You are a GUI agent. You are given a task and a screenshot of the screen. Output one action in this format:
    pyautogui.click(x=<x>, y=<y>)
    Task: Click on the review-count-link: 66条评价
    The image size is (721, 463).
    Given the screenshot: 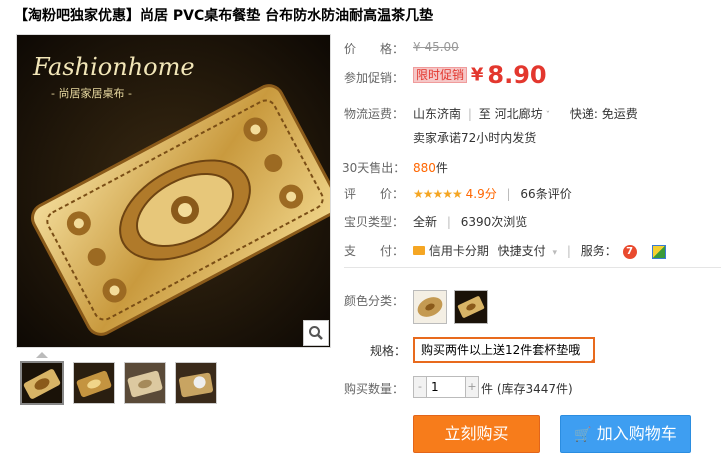 What is the action you would take?
    pyautogui.click(x=545, y=194)
    